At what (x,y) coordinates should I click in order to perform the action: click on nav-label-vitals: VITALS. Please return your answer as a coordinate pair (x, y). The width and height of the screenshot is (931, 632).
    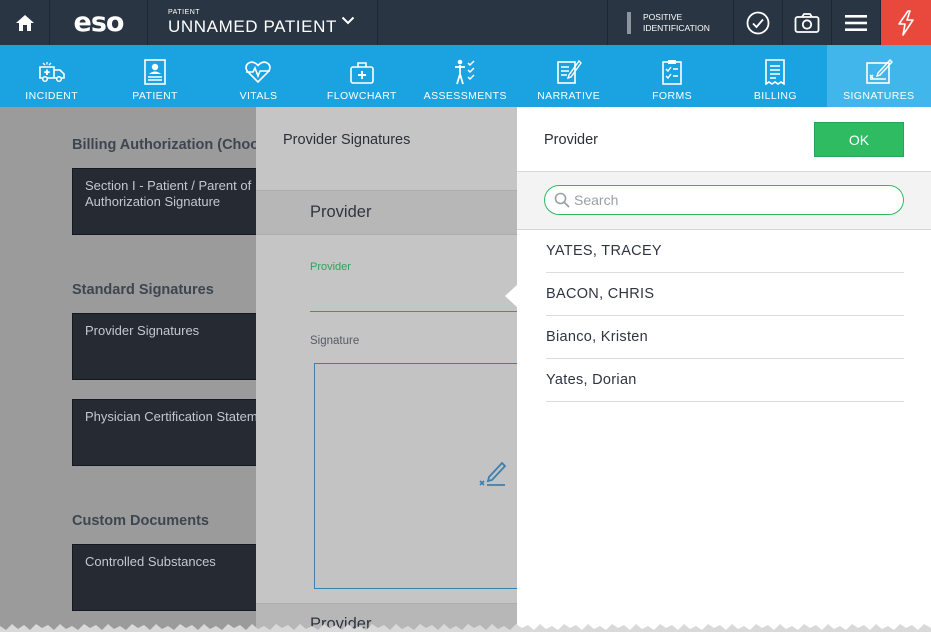
    Looking at the image, I should click on (258, 96).